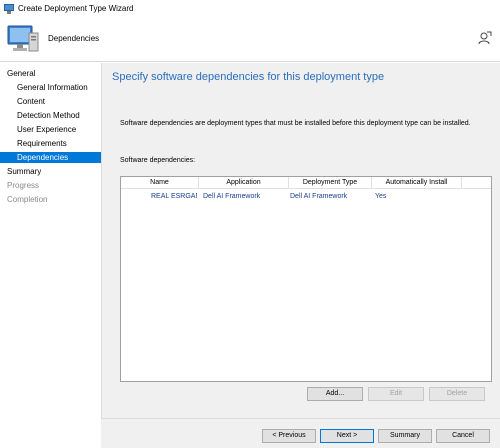 This screenshot has height=448, width=500. Describe the element at coordinates (463, 436) in the screenshot. I see `cancel-button: Cancel` at that location.